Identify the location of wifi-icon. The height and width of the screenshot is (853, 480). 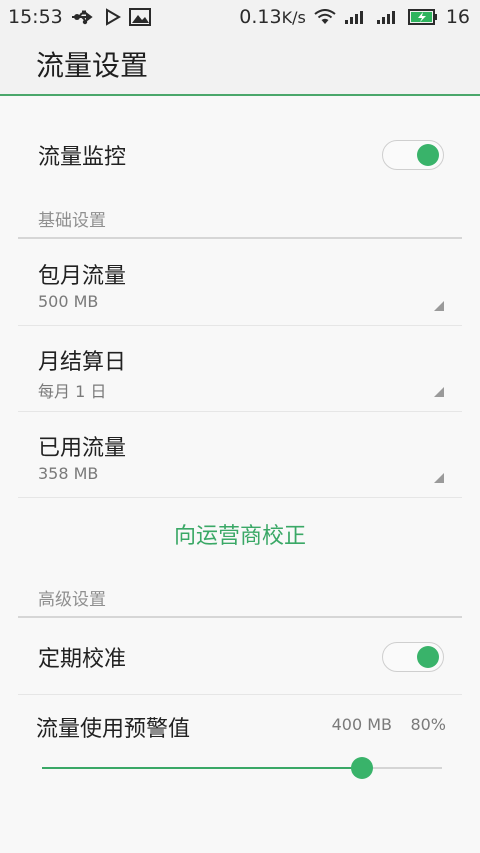
(325, 17).